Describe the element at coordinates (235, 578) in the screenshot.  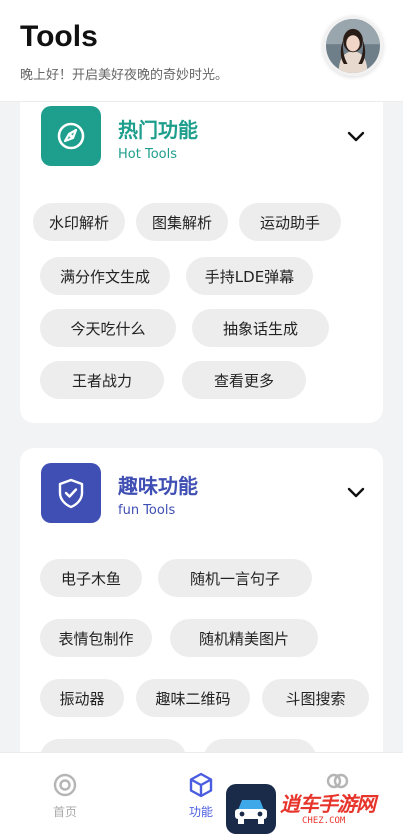
I see `tool-chip: 随机一言句子` at that location.